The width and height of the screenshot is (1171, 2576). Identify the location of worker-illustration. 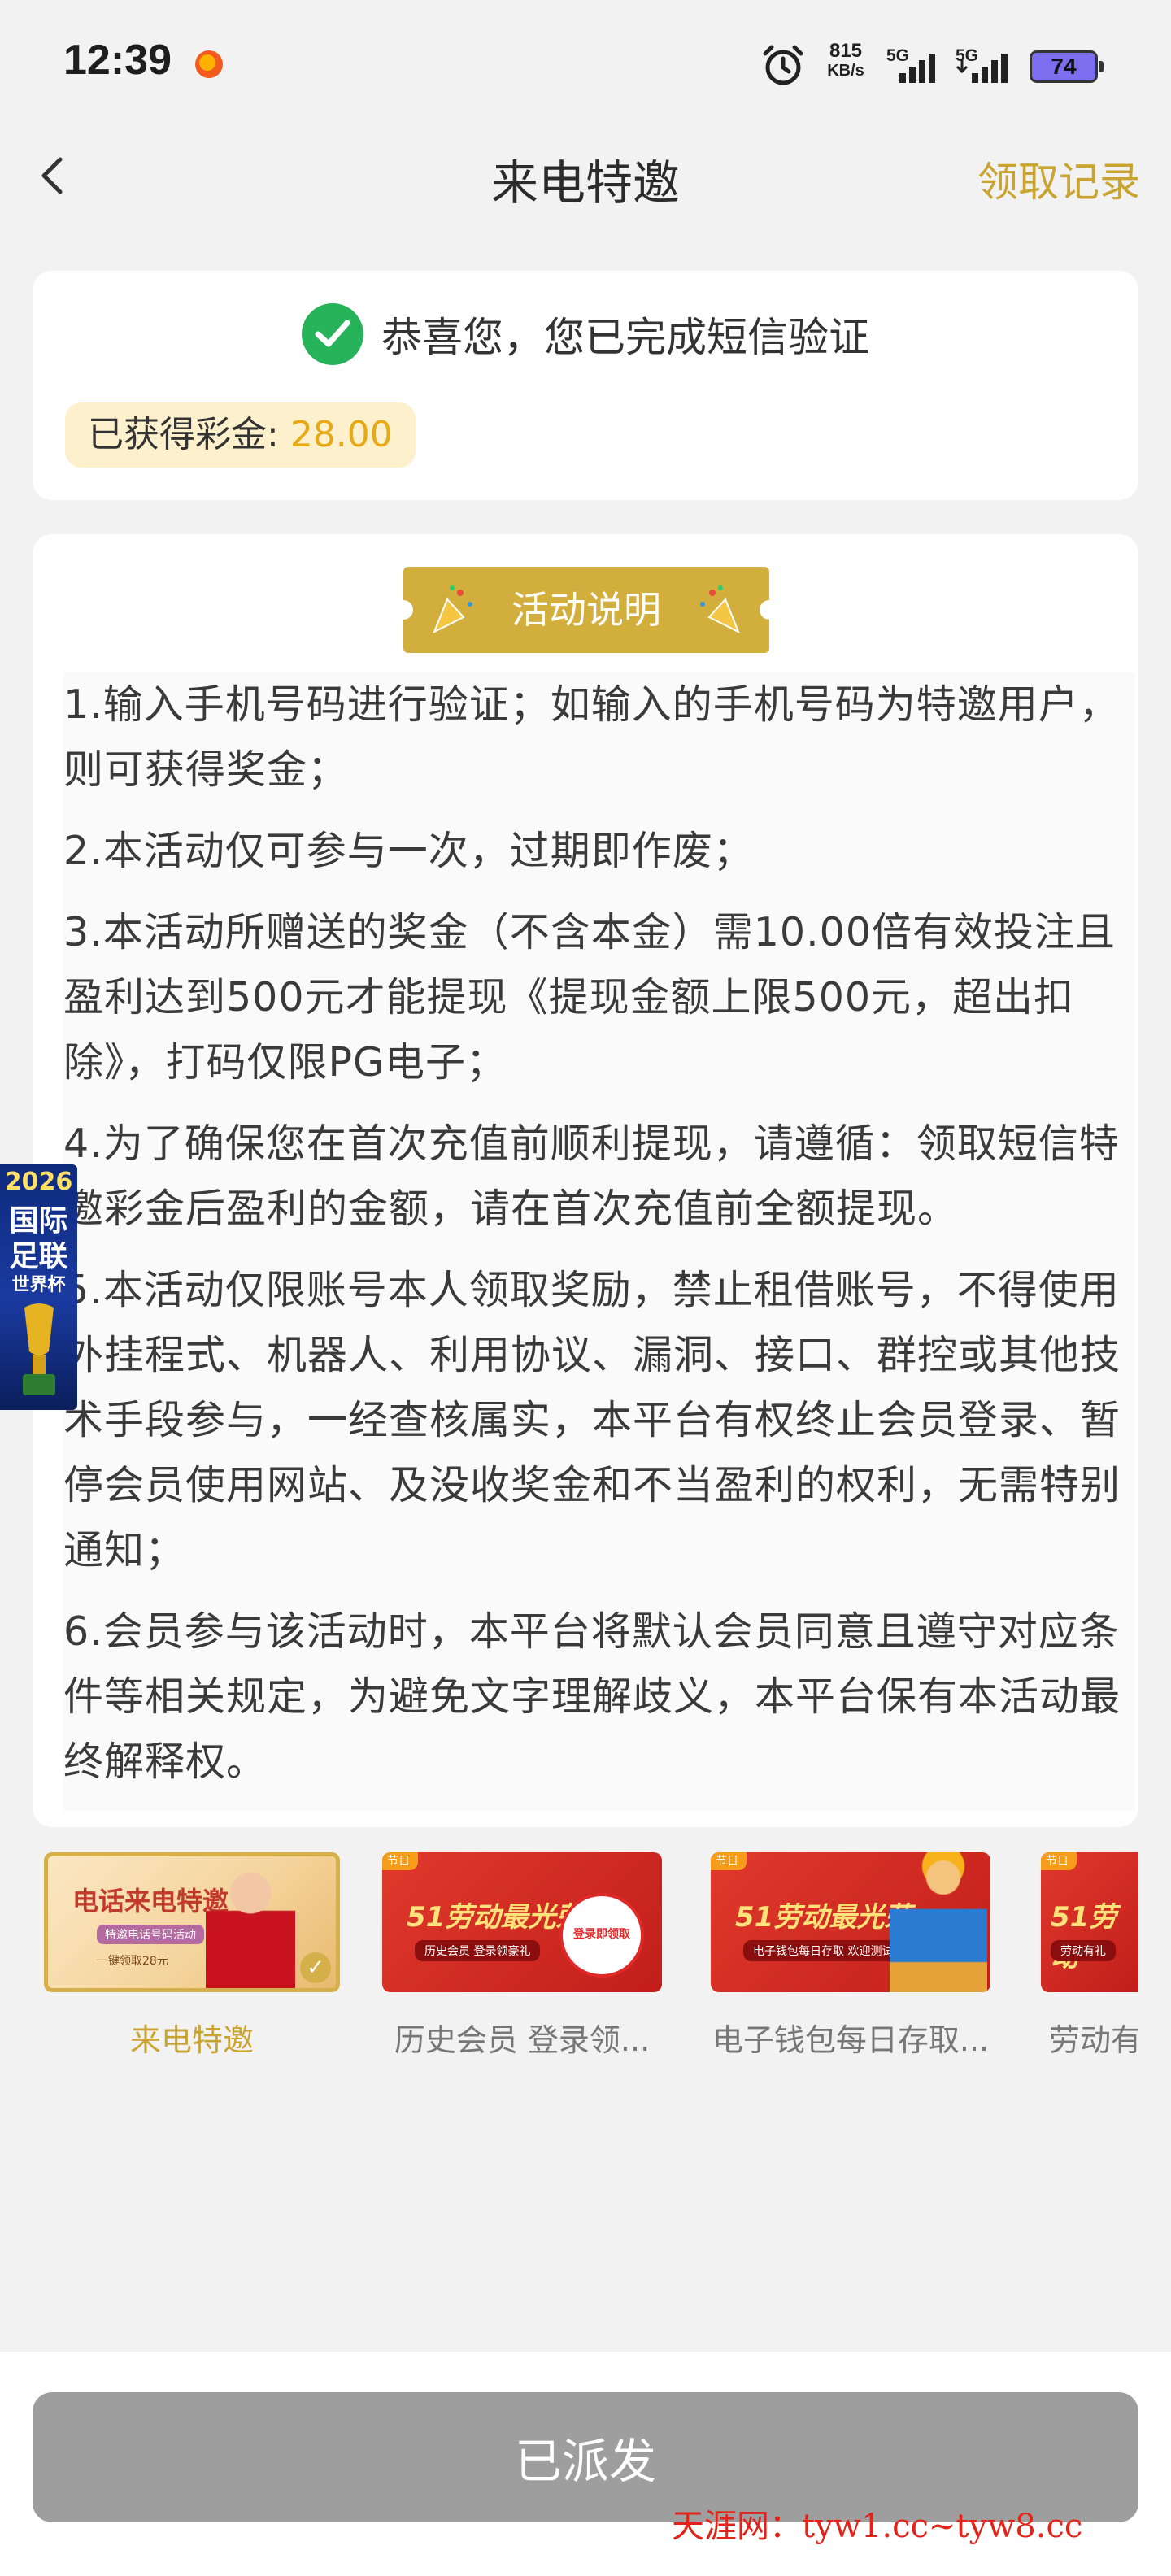
(939, 1922).